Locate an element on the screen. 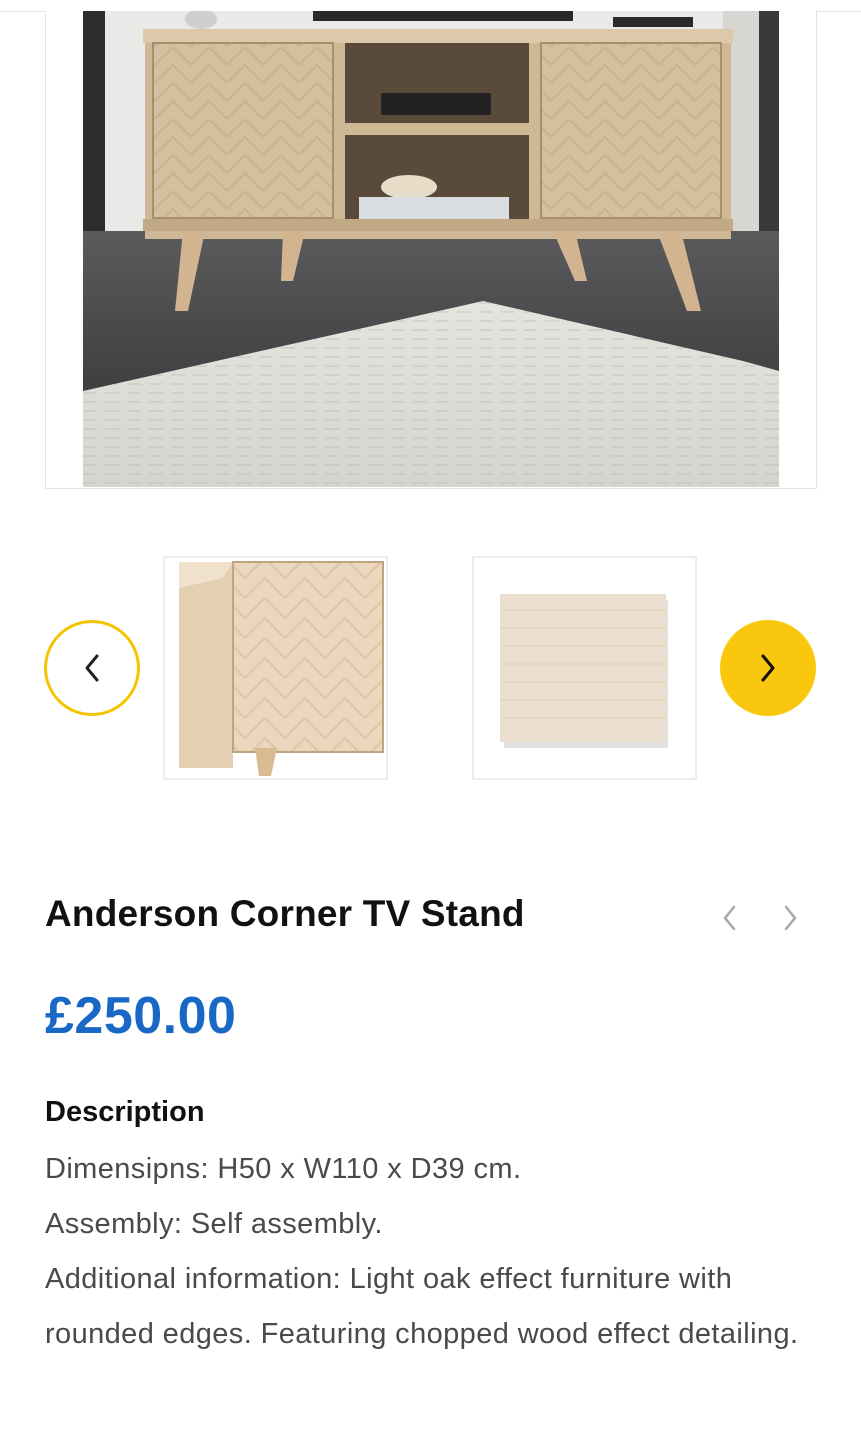 This screenshot has height=1440, width=861. product-price: £250.00 is located at coordinates (141, 1016).